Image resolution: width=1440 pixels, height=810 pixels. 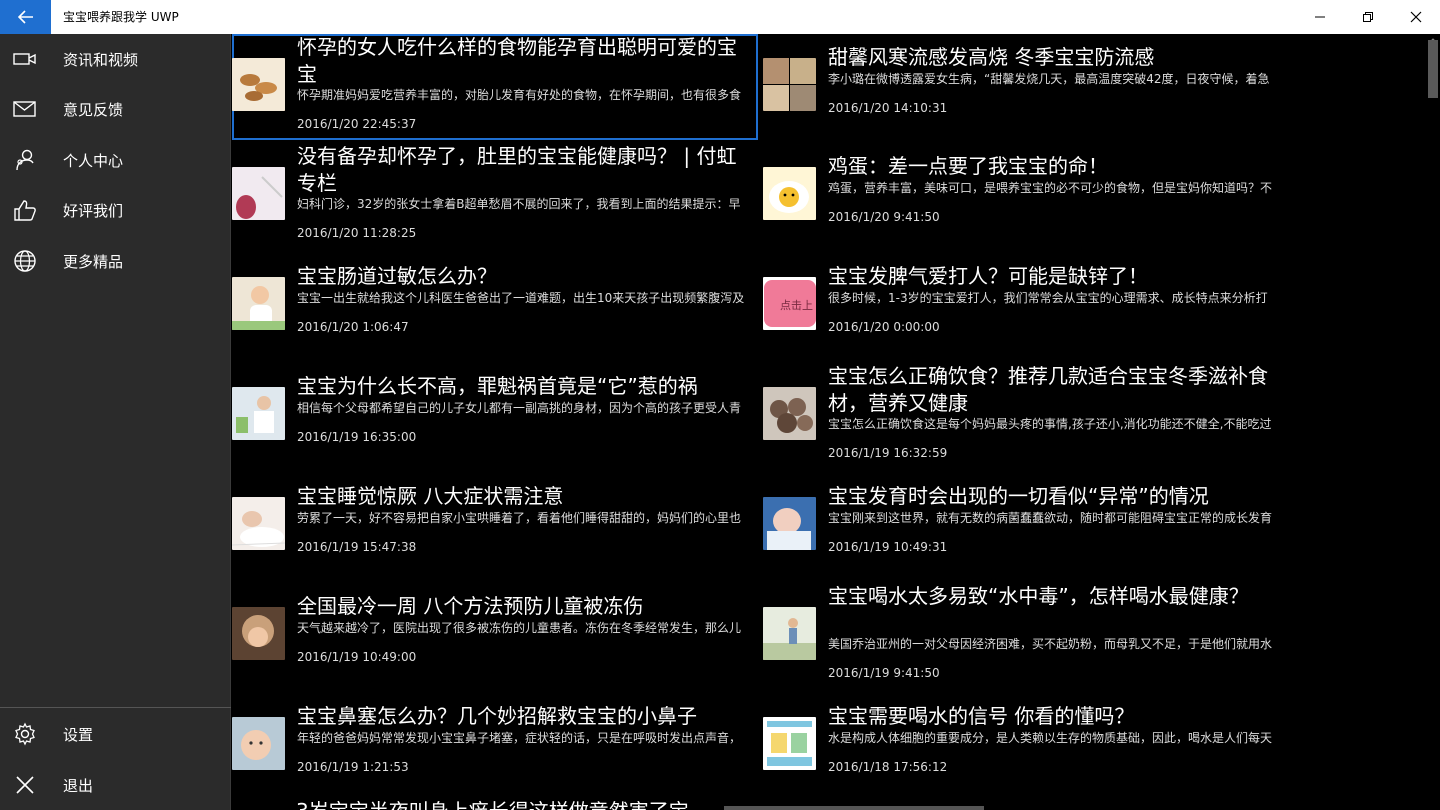 I want to click on article-title: 没有备孕却怀孕了，肚里的宝宝能健康吗？ | 付虹专栏, so click(x=517, y=169).